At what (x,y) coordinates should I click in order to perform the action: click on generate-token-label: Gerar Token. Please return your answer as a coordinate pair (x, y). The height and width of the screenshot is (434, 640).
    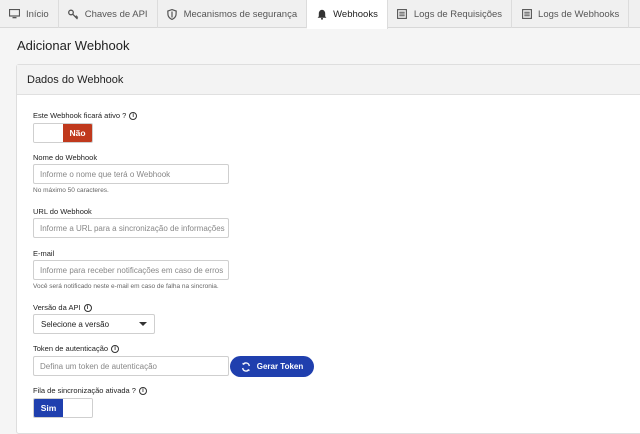
    Looking at the image, I should click on (280, 366).